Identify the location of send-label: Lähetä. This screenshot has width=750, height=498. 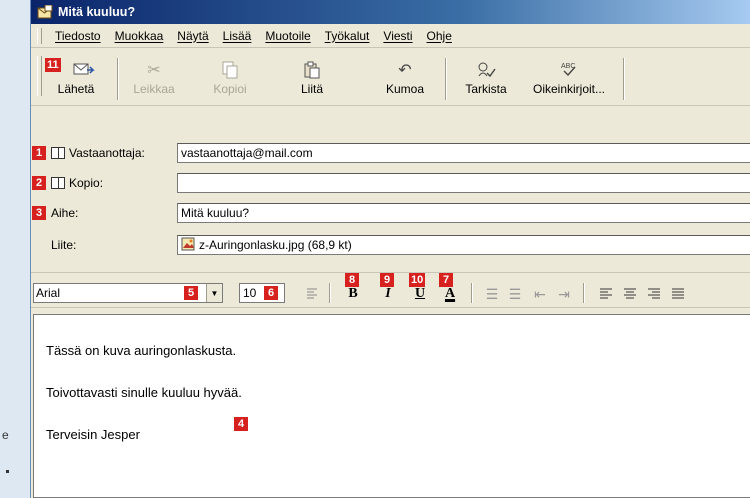
(76, 89).